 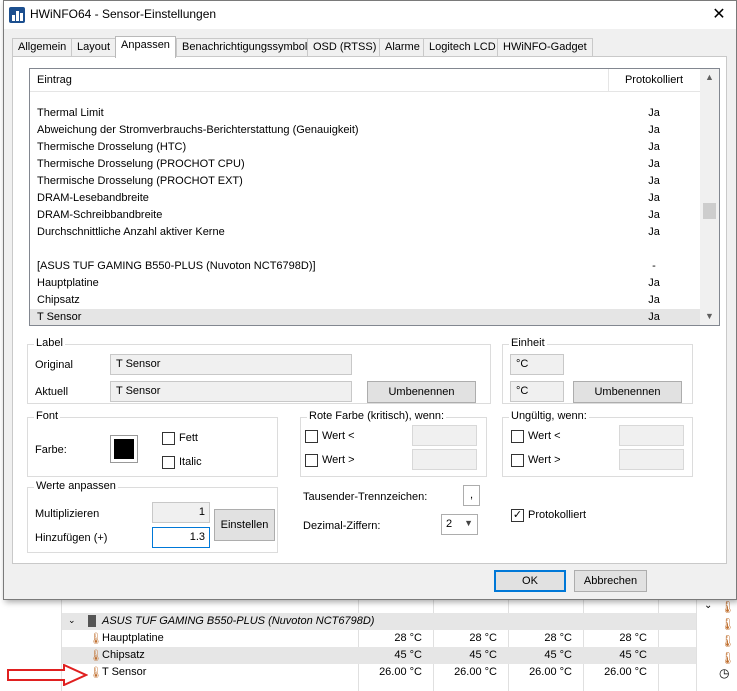 I want to click on tab-anpassen: Anpassen, so click(x=145, y=47).